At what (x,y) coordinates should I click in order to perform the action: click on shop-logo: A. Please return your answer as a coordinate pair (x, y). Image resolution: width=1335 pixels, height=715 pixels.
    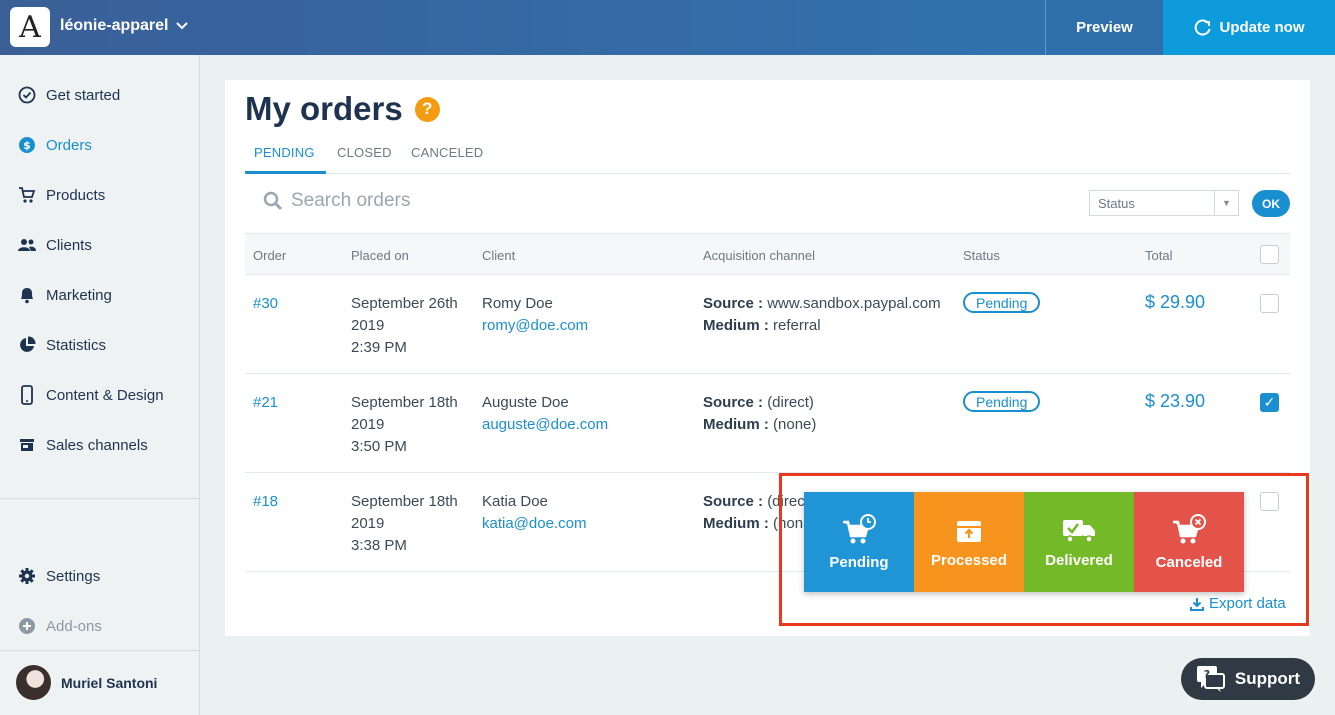
    Looking at the image, I should click on (30, 27).